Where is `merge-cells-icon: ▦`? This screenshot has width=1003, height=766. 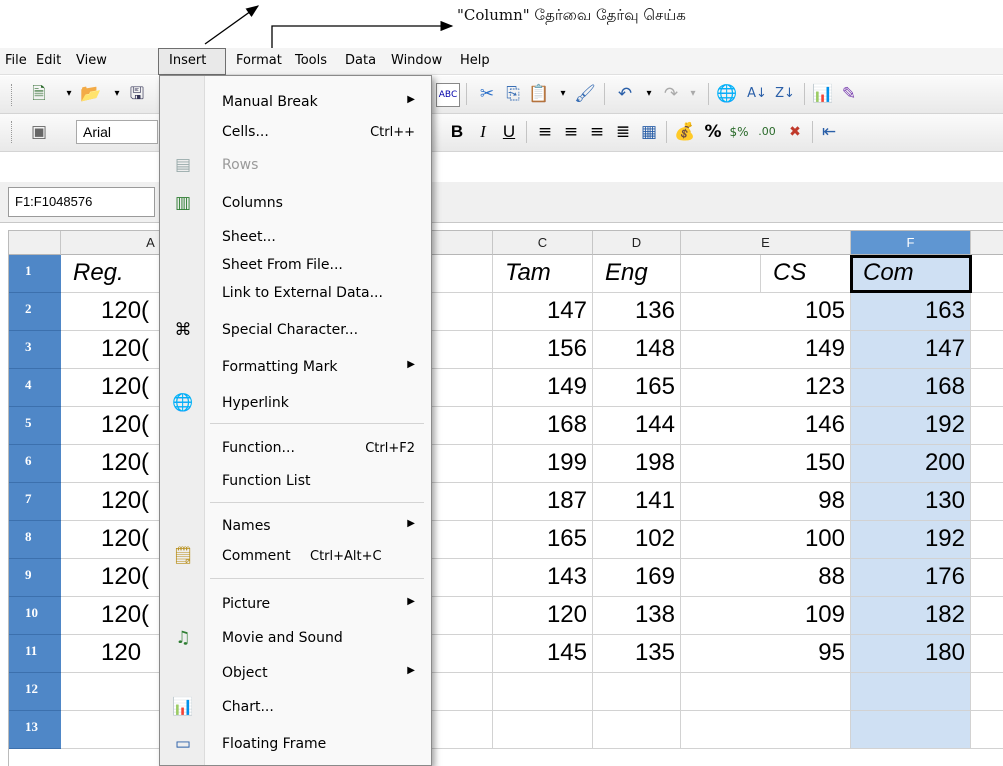 merge-cells-icon: ▦ is located at coordinates (649, 132).